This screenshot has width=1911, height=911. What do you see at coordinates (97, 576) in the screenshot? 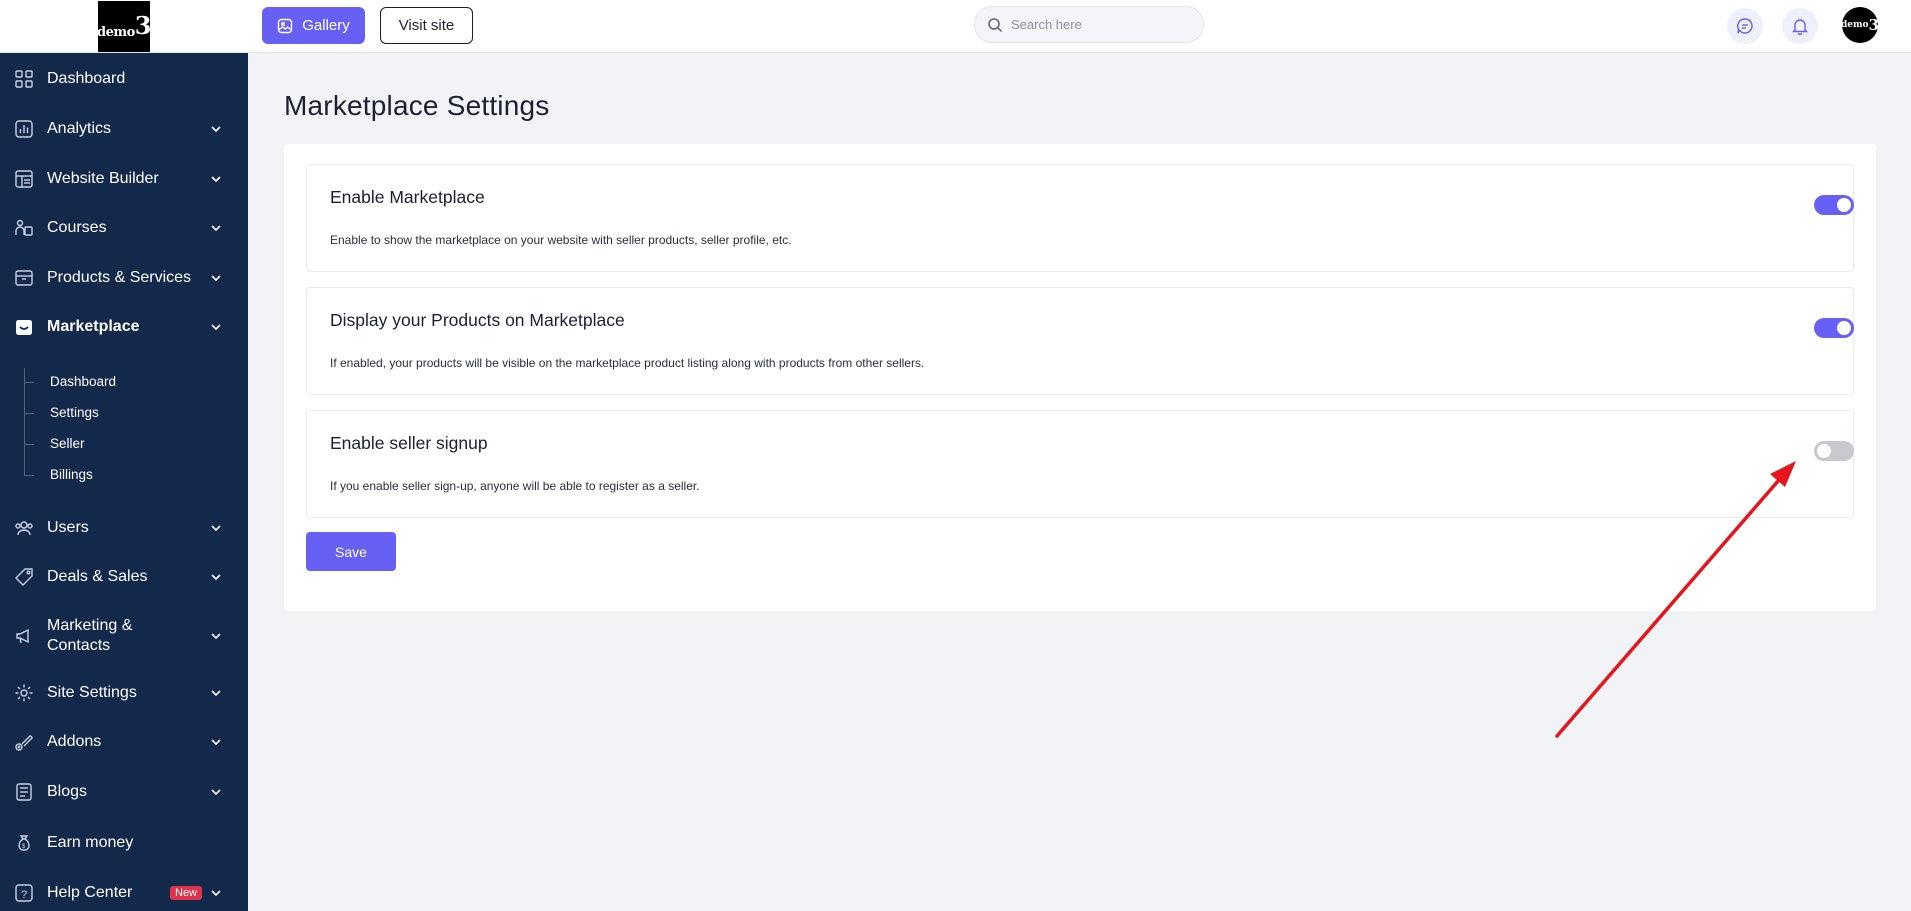
I see `sidebar-item-label: Deals & Sales` at bounding box center [97, 576].